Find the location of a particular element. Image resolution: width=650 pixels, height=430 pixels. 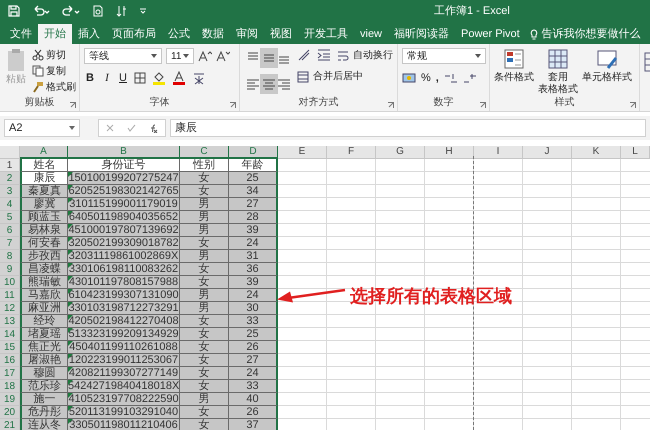

font-color-icon is located at coordinates (179, 78).